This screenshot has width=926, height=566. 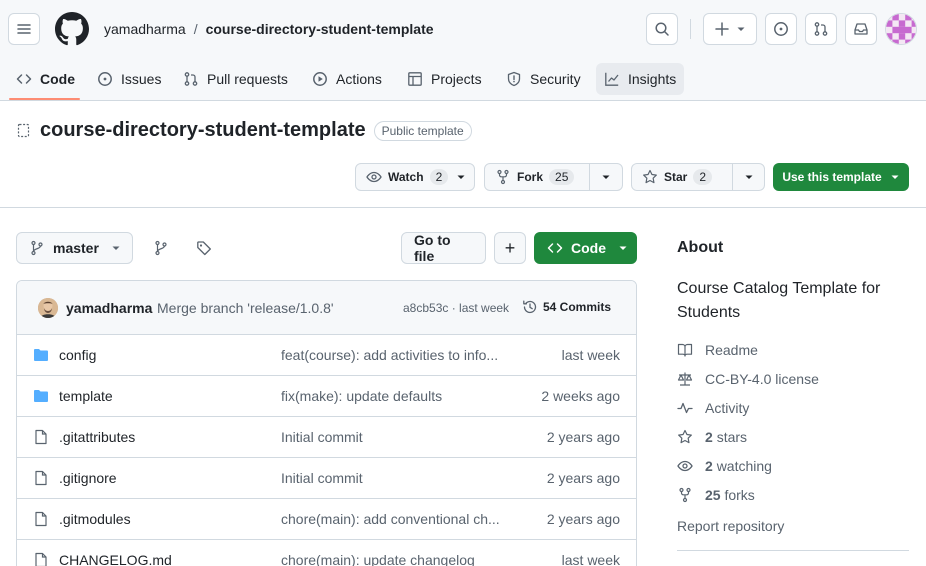 I want to click on tab-pull-requests: Pull requests, so click(x=235, y=79).